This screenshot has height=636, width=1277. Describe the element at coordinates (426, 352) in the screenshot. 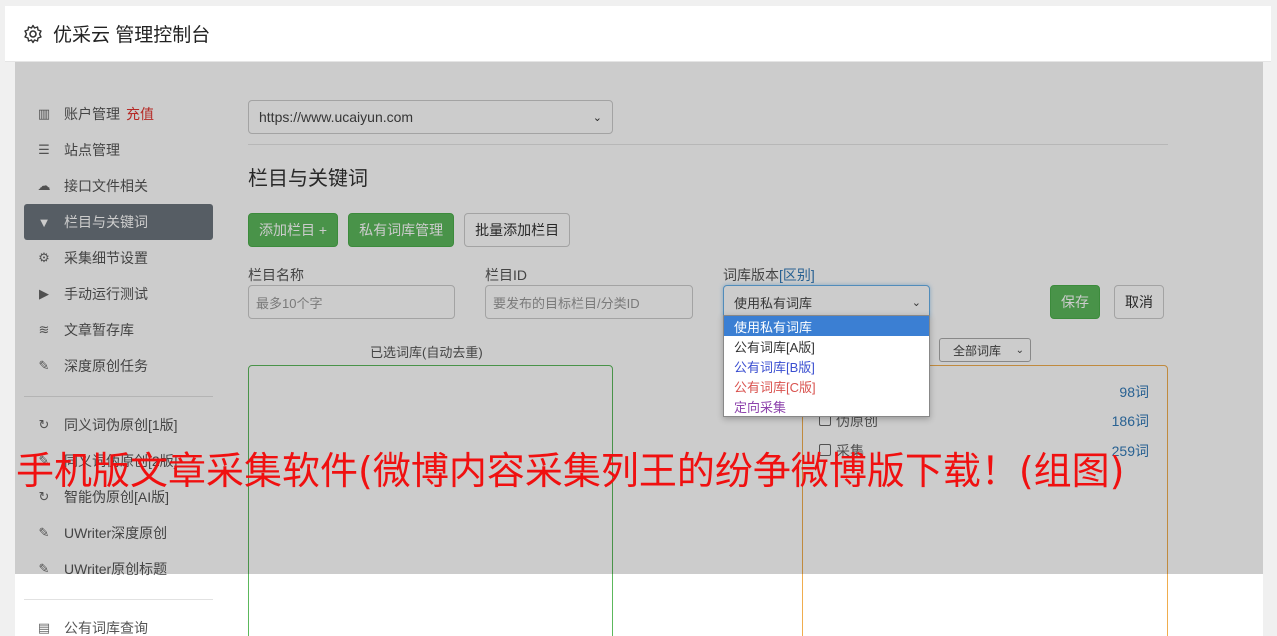

I see `selected-lib-label: 已选词库(自动去重)` at that location.